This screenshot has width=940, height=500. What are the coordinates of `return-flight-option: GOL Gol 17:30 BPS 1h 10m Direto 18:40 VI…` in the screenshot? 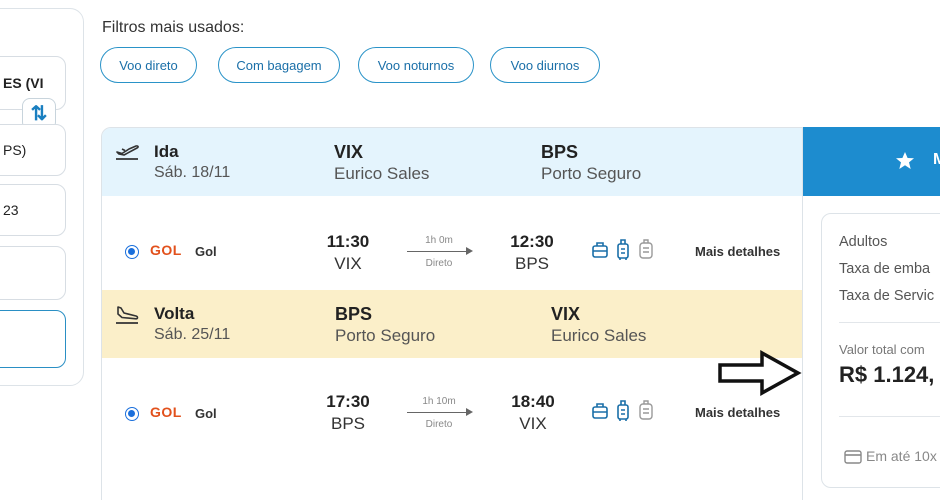 It's located at (452, 405).